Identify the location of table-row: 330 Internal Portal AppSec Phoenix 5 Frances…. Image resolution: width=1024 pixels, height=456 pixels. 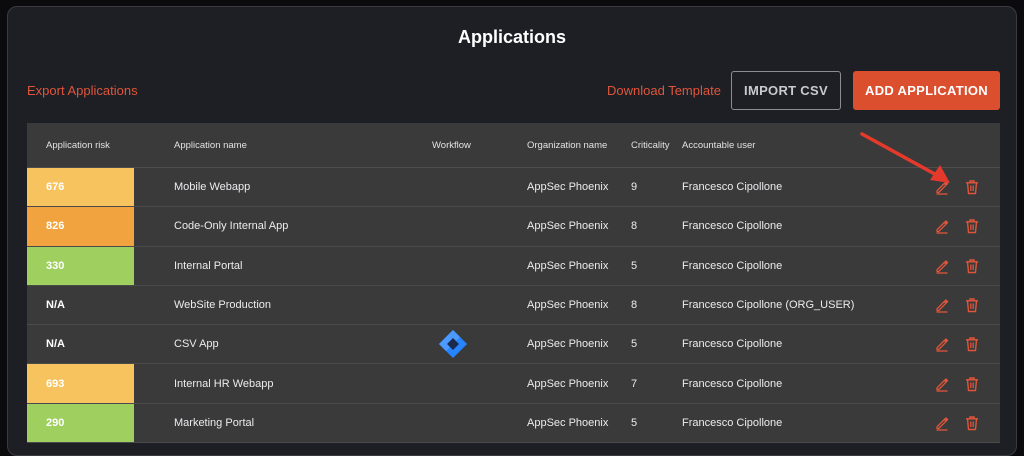
(513, 266).